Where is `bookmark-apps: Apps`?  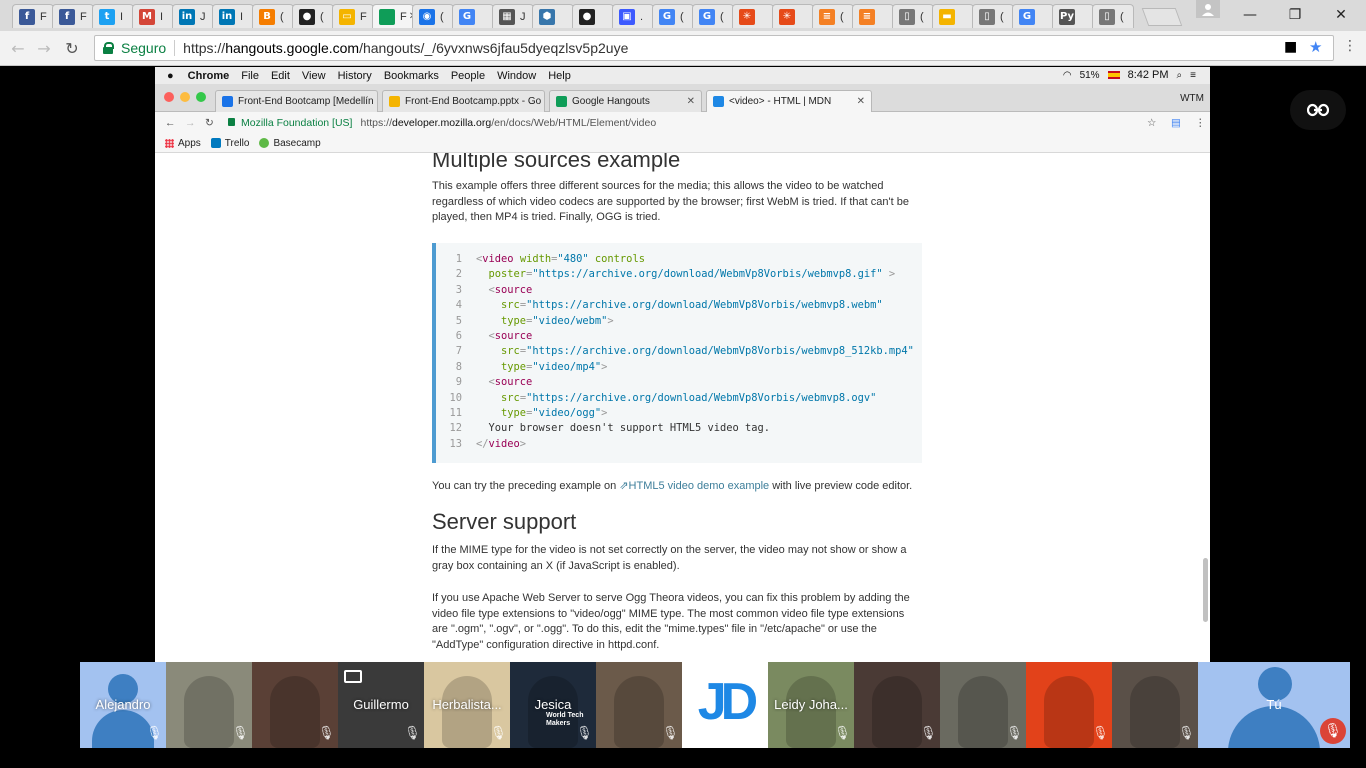
bookmark-apps: Apps is located at coordinates (183, 143).